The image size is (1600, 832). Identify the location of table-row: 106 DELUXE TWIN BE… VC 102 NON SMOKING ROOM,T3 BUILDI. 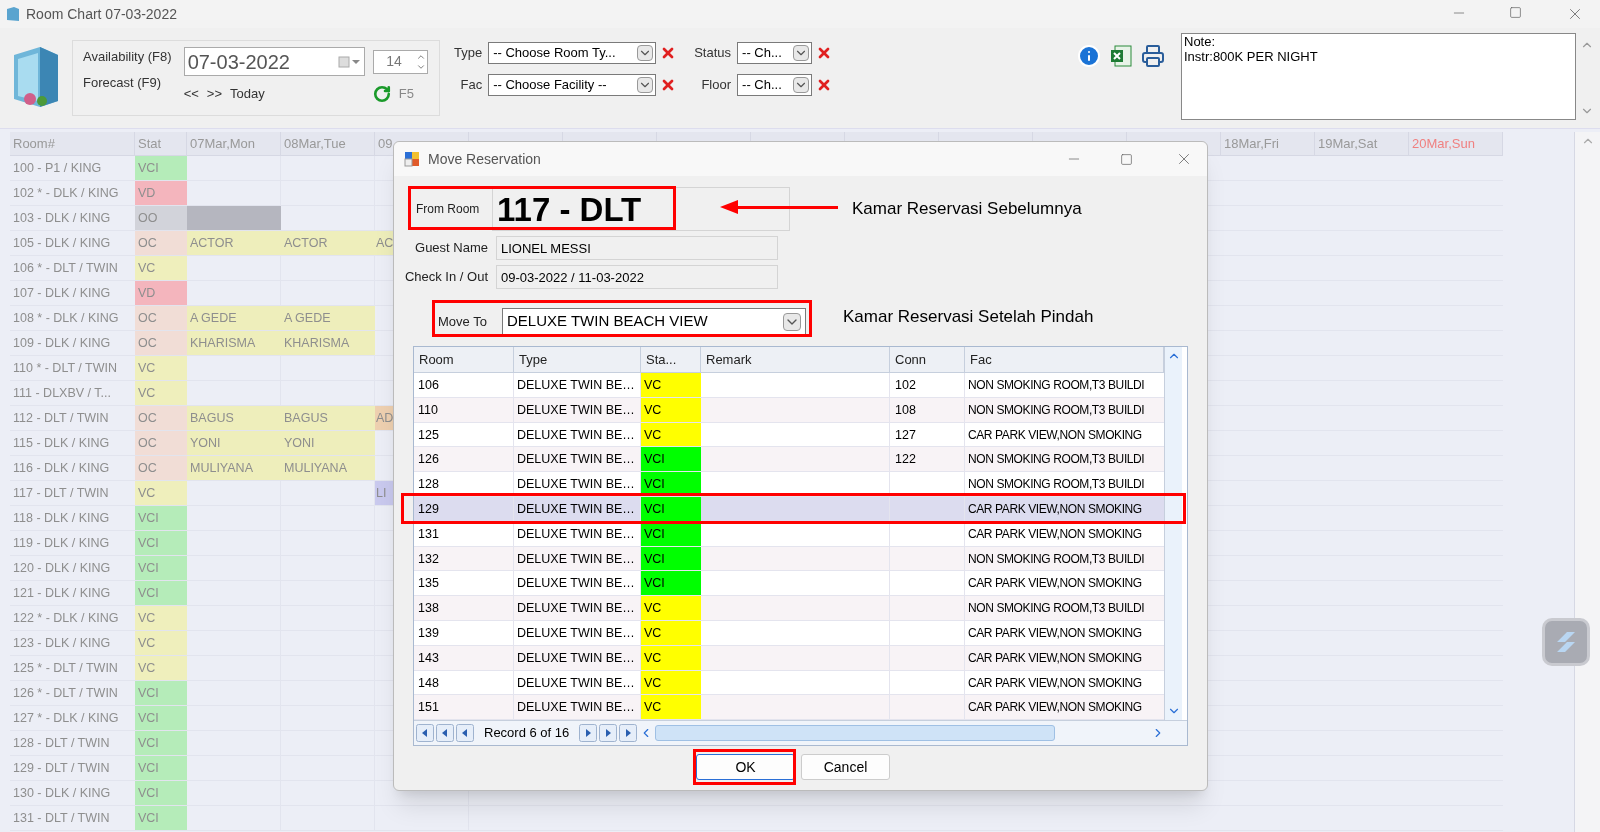
(789, 385).